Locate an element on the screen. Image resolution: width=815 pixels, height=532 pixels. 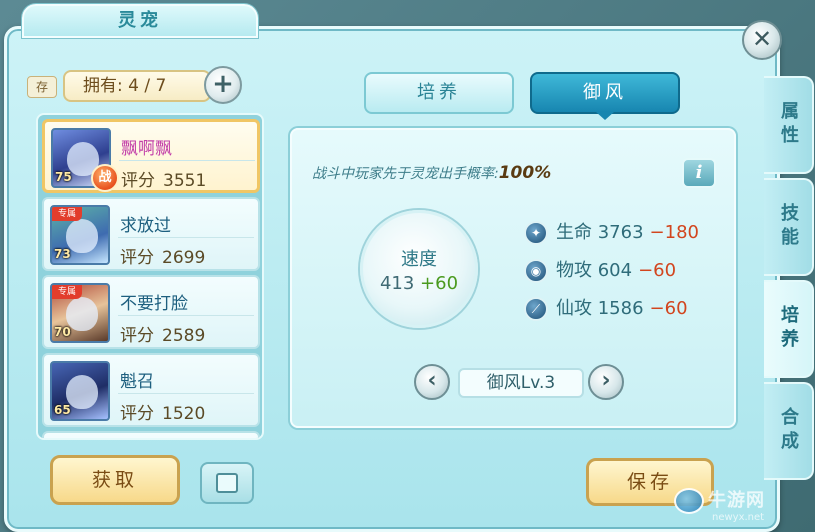
scroll-button is located at coordinates (227, 483).